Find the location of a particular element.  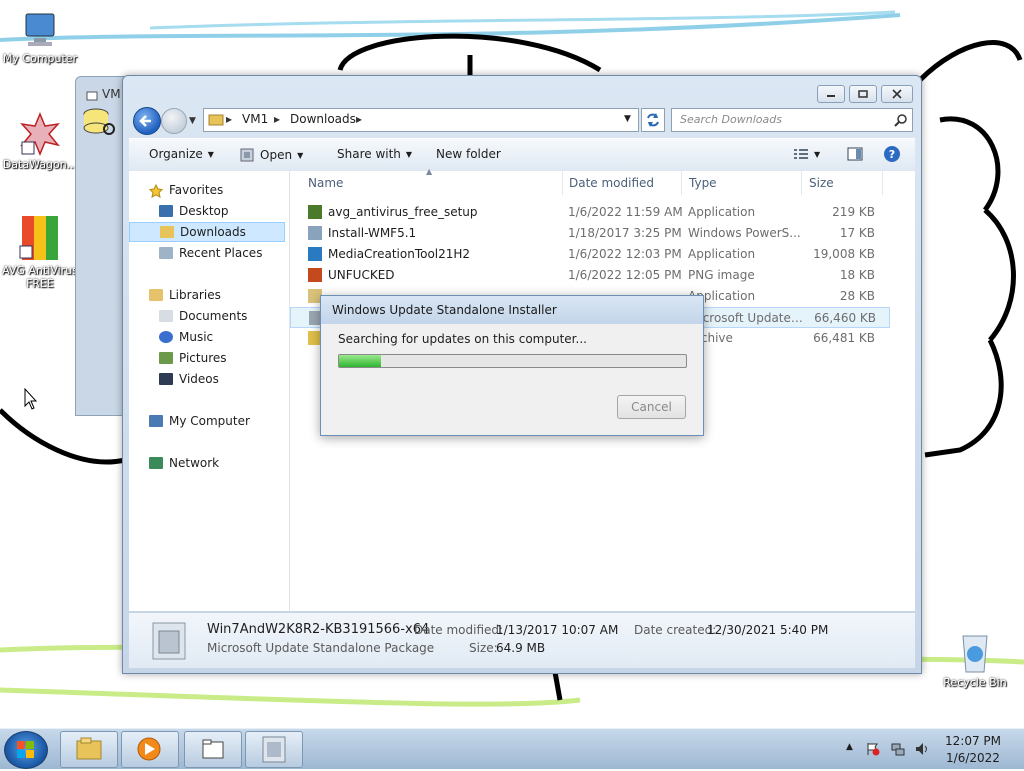

file-explorer-icon is located at coordinates (89, 748).